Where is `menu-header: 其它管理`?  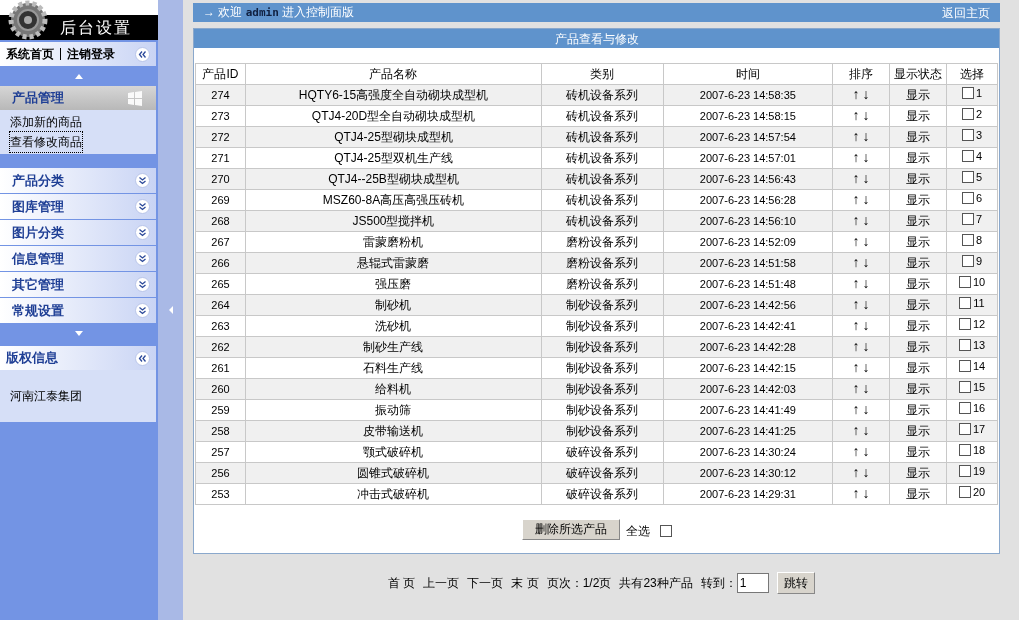
menu-header: 其它管理 is located at coordinates (78, 284).